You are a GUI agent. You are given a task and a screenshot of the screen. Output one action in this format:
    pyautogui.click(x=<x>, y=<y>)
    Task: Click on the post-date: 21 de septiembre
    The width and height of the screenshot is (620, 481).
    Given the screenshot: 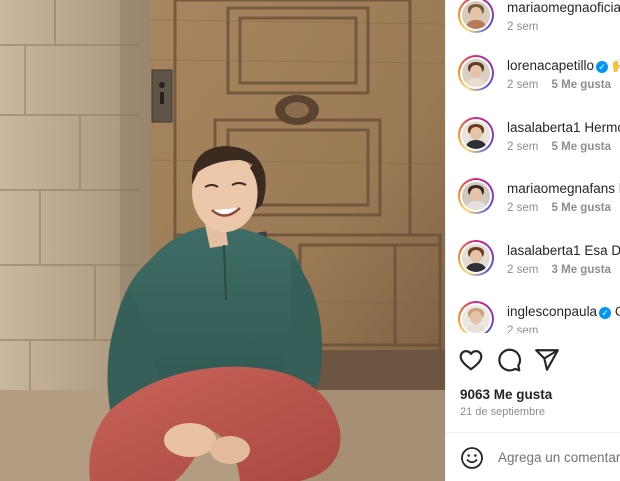 What is the action you would take?
    pyautogui.click(x=502, y=412)
    